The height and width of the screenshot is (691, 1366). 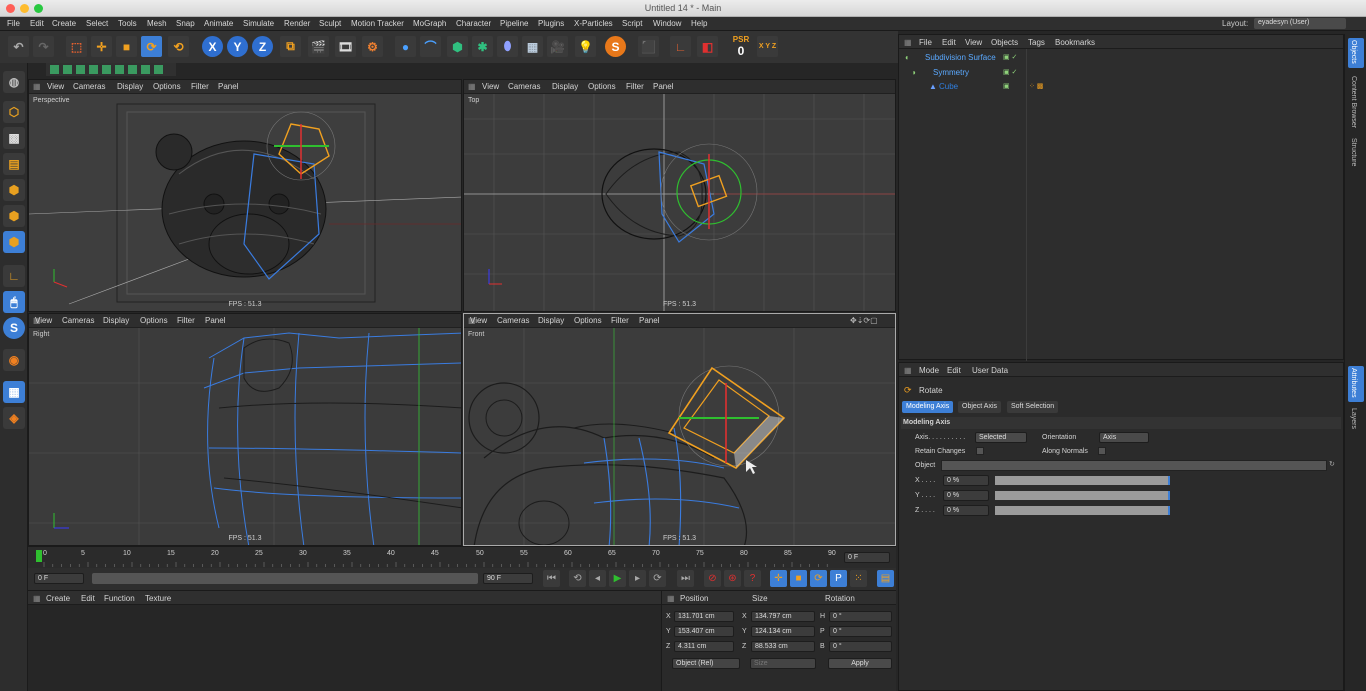 What do you see at coordinates (1082, 495) in the screenshot?
I see `axis-y-slider` at bounding box center [1082, 495].